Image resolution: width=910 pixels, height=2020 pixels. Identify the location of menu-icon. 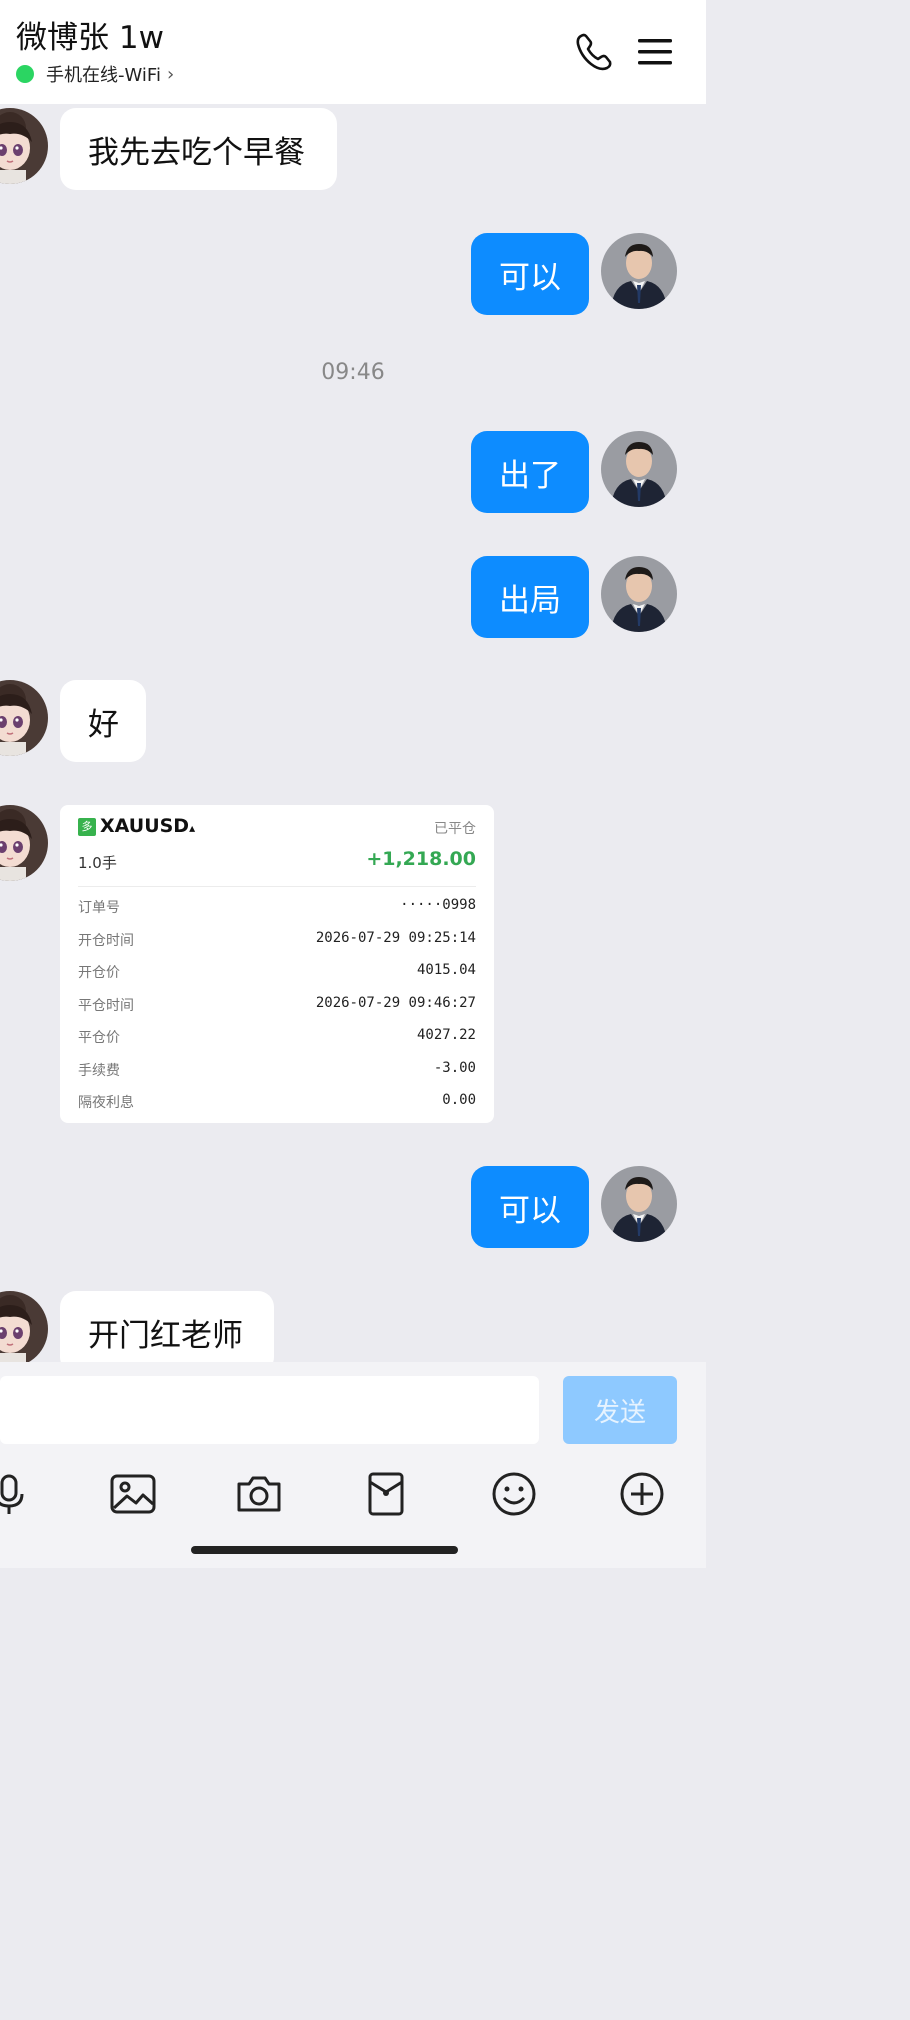
(656, 52).